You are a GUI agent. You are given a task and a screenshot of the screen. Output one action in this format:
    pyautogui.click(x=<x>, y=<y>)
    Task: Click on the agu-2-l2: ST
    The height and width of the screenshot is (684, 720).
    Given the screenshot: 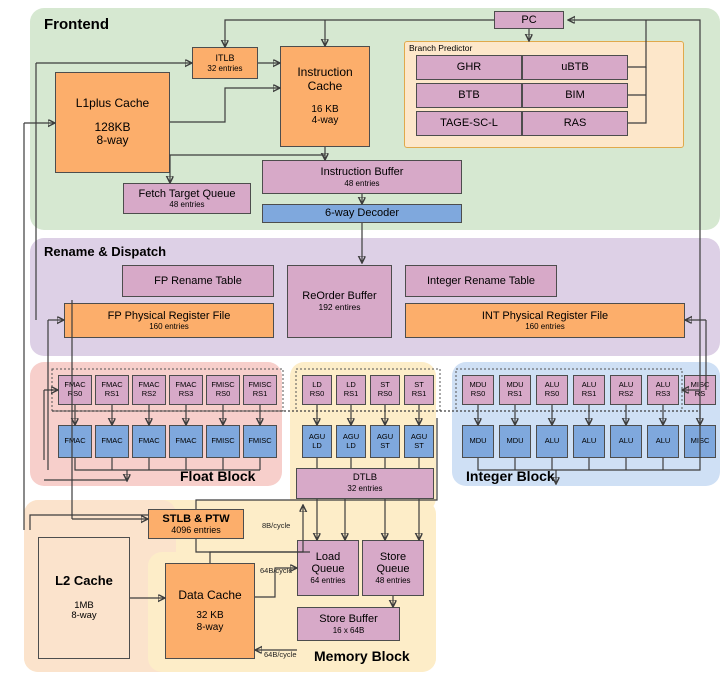 What is the action you would take?
    pyautogui.click(x=385, y=445)
    